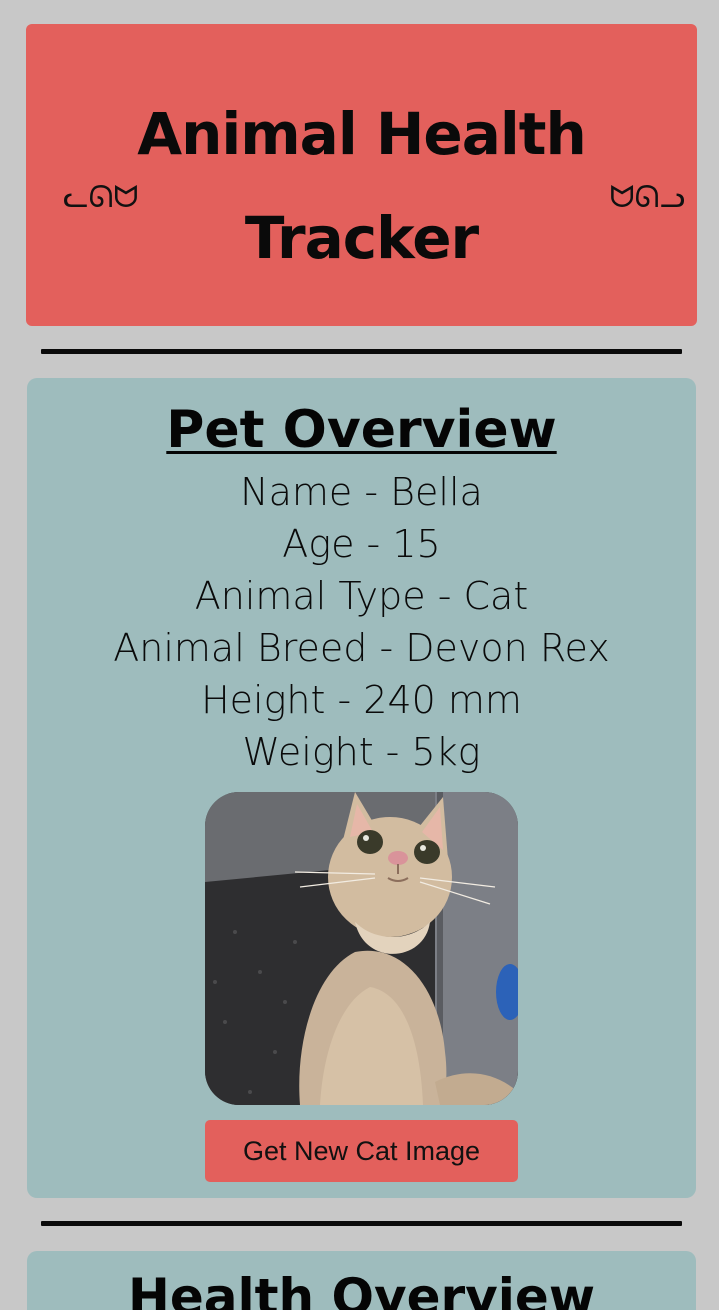 The width and height of the screenshot is (719, 1310). I want to click on pet-animal-type: Animal Type - Cat, so click(361, 596).